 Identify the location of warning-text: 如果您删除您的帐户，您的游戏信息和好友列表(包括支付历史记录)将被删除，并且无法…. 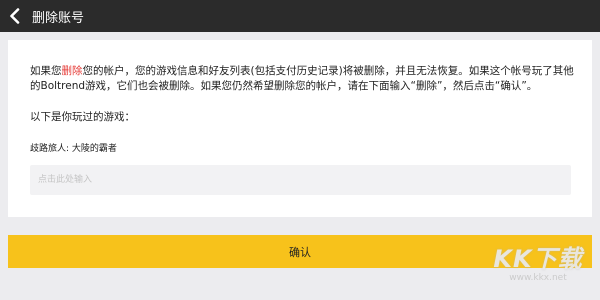
(304, 79).